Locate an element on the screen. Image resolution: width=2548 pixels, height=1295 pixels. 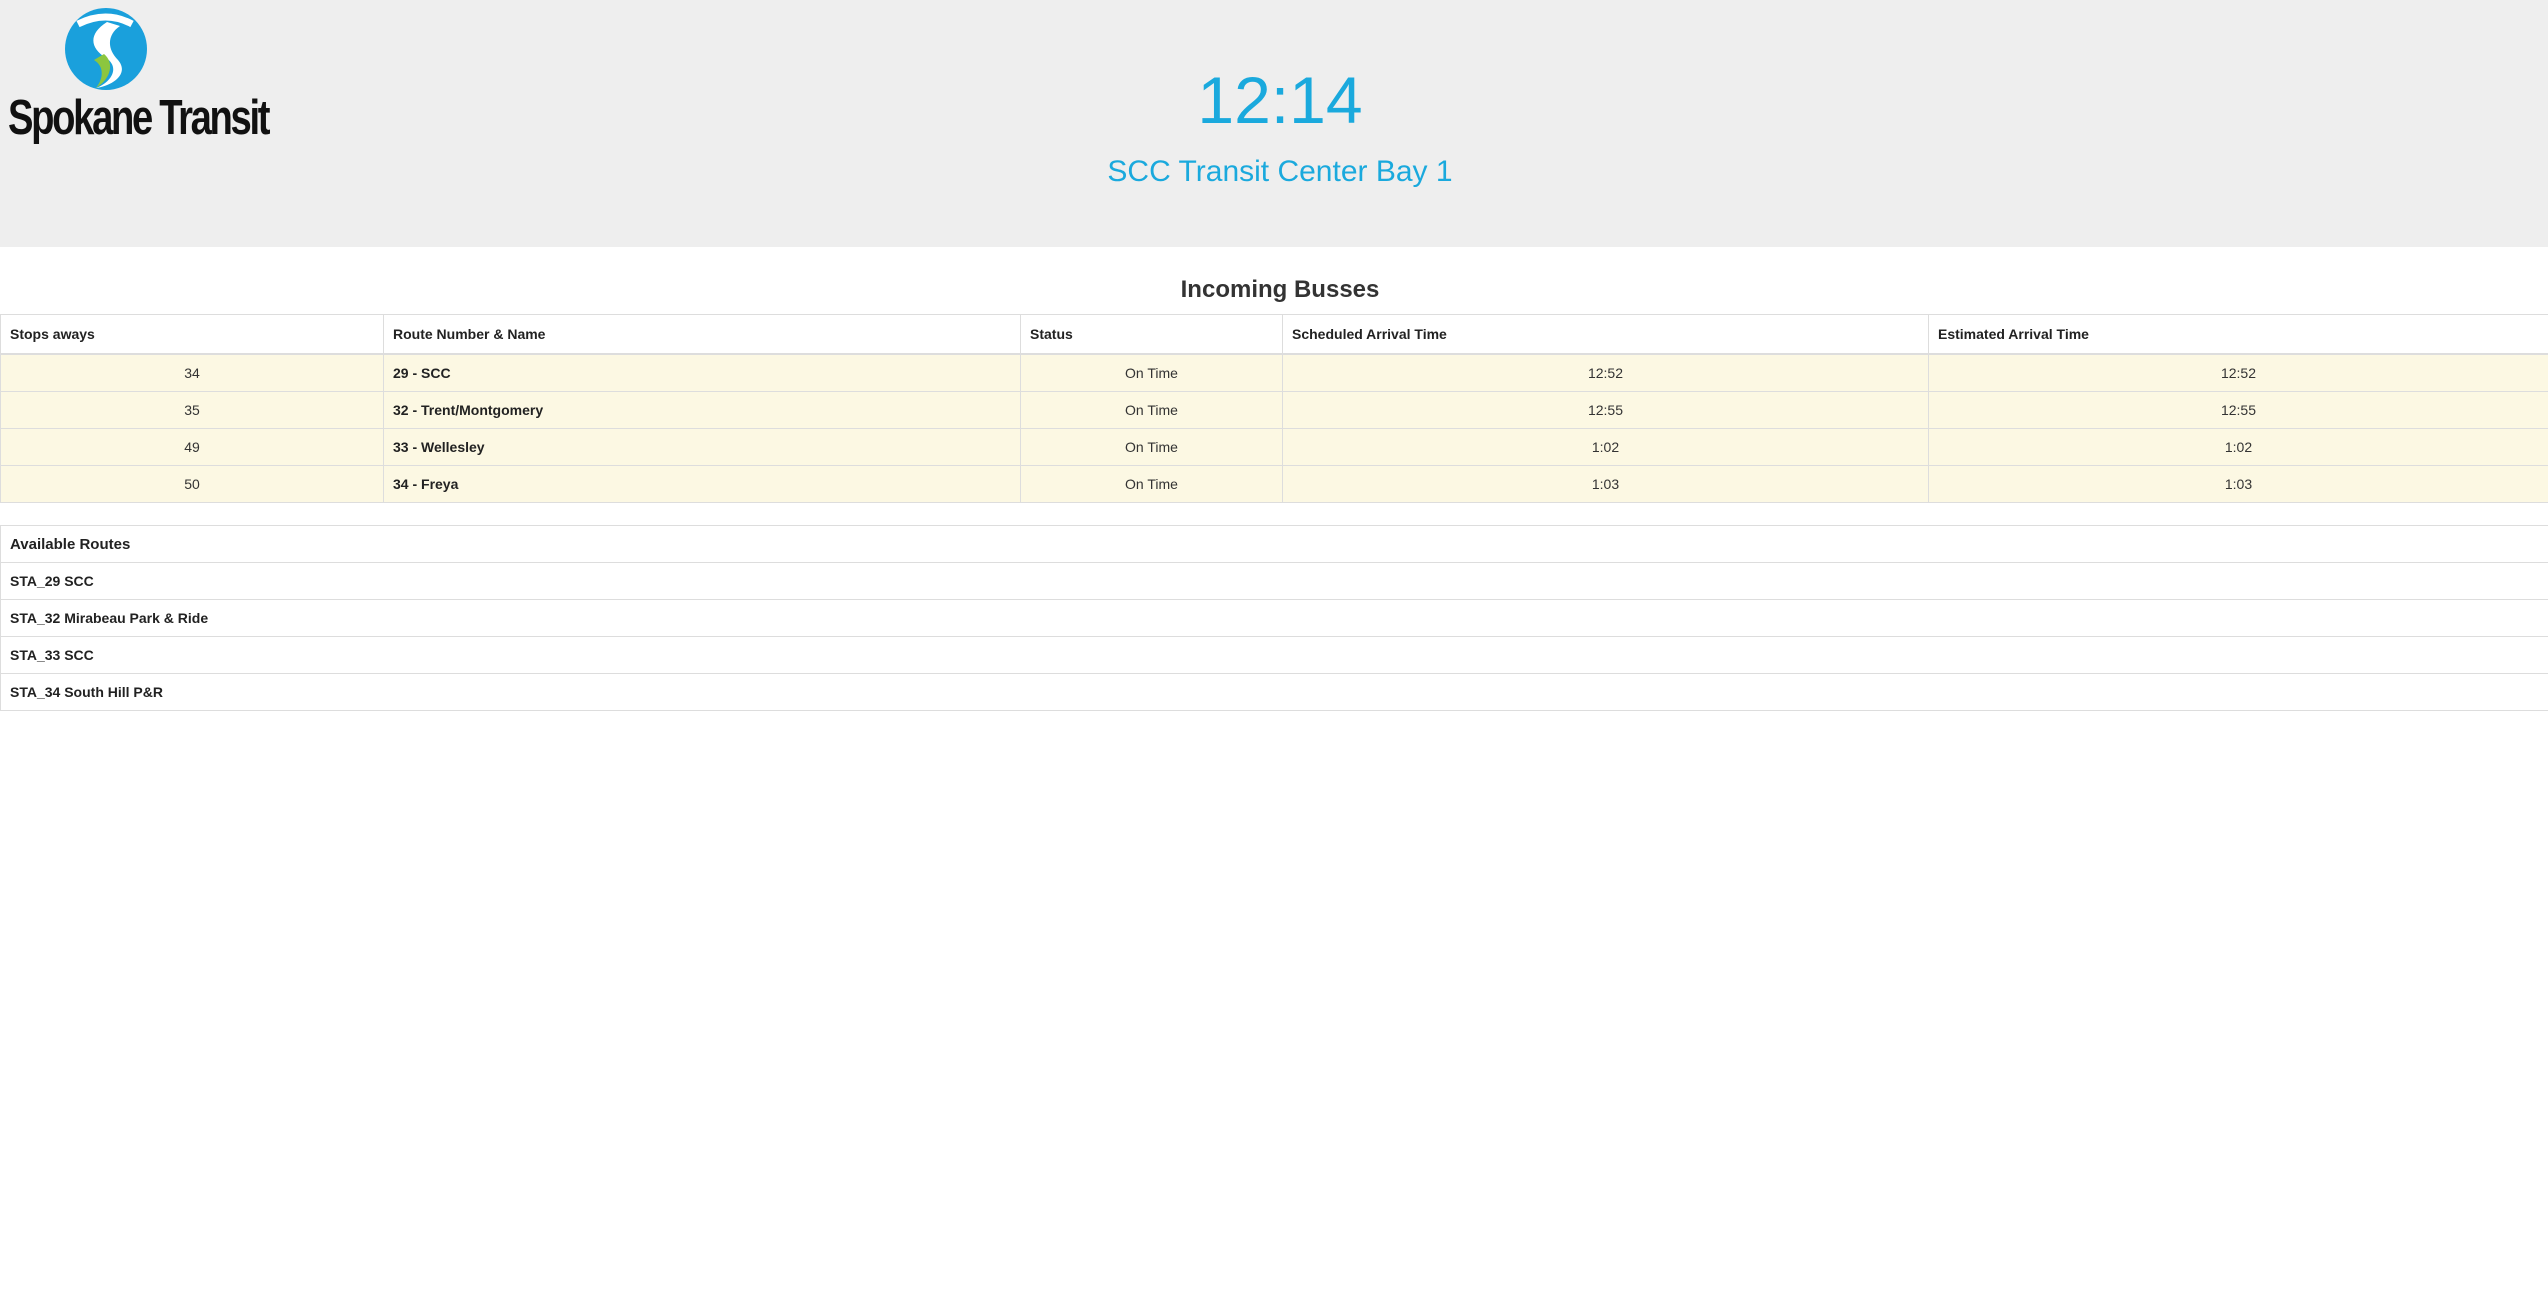
column-header-scheduled: Scheduled Arrival Time is located at coordinates (1605, 334).